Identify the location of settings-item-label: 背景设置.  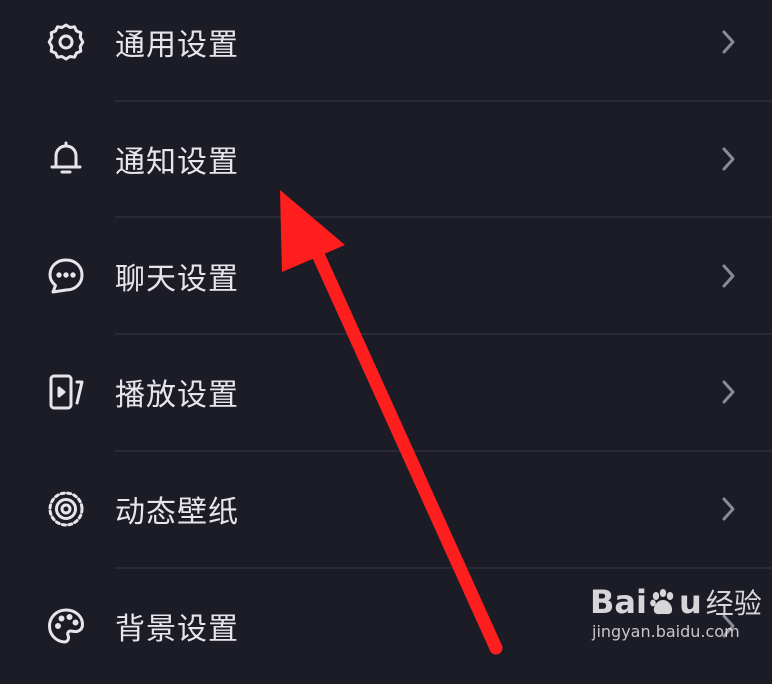
(177, 629).